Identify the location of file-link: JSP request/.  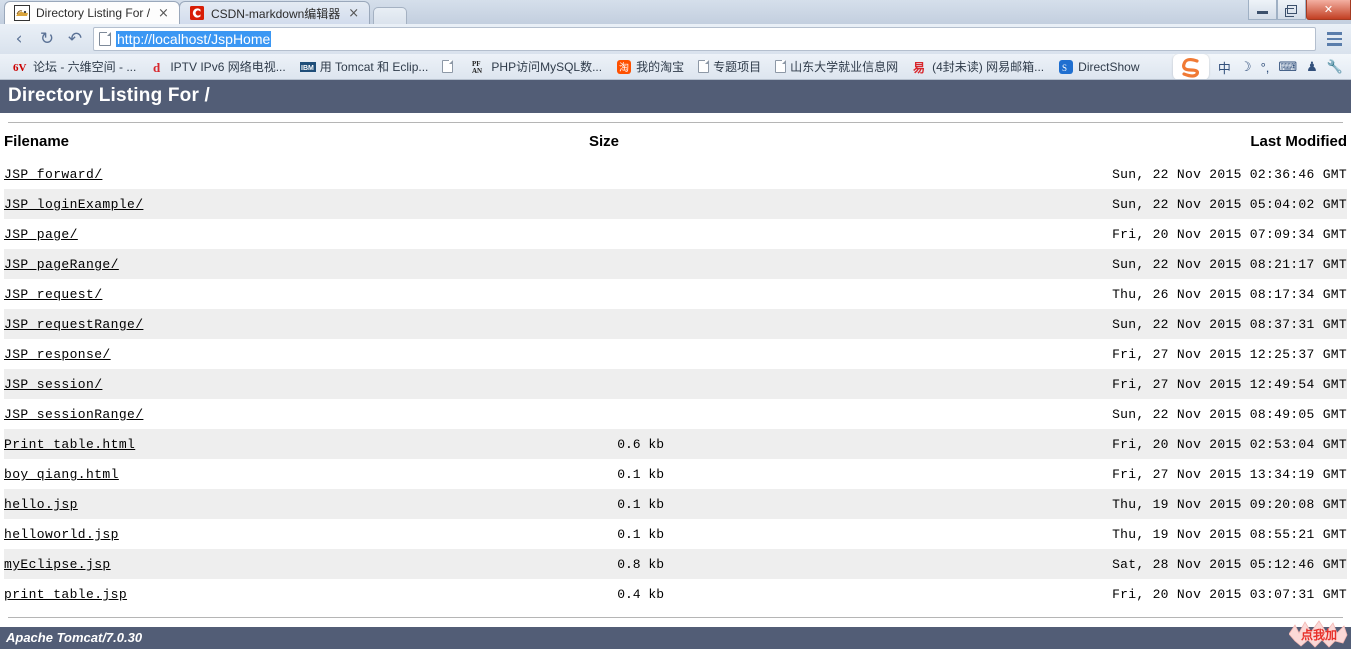
(53, 294).